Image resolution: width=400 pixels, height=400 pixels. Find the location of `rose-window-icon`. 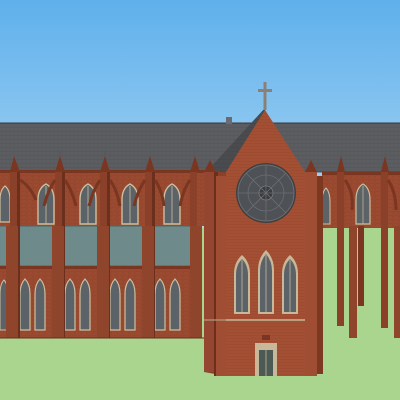

rose-window-icon is located at coordinates (266, 193).